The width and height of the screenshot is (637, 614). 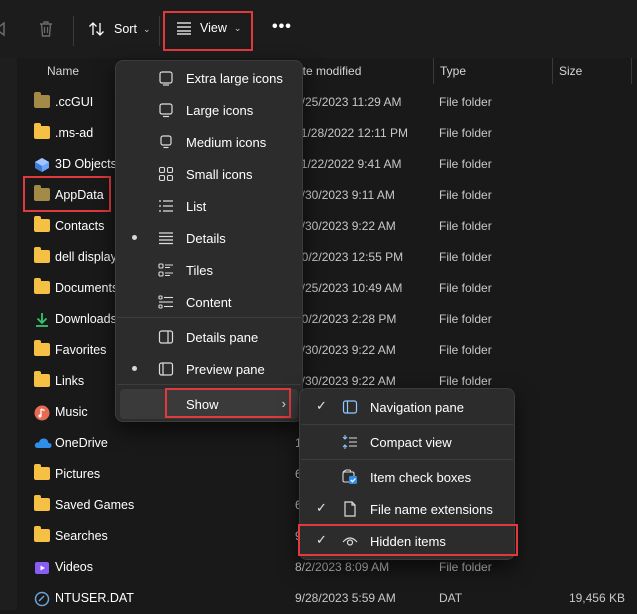 I want to click on column-header-type: Type, so click(x=453, y=71).